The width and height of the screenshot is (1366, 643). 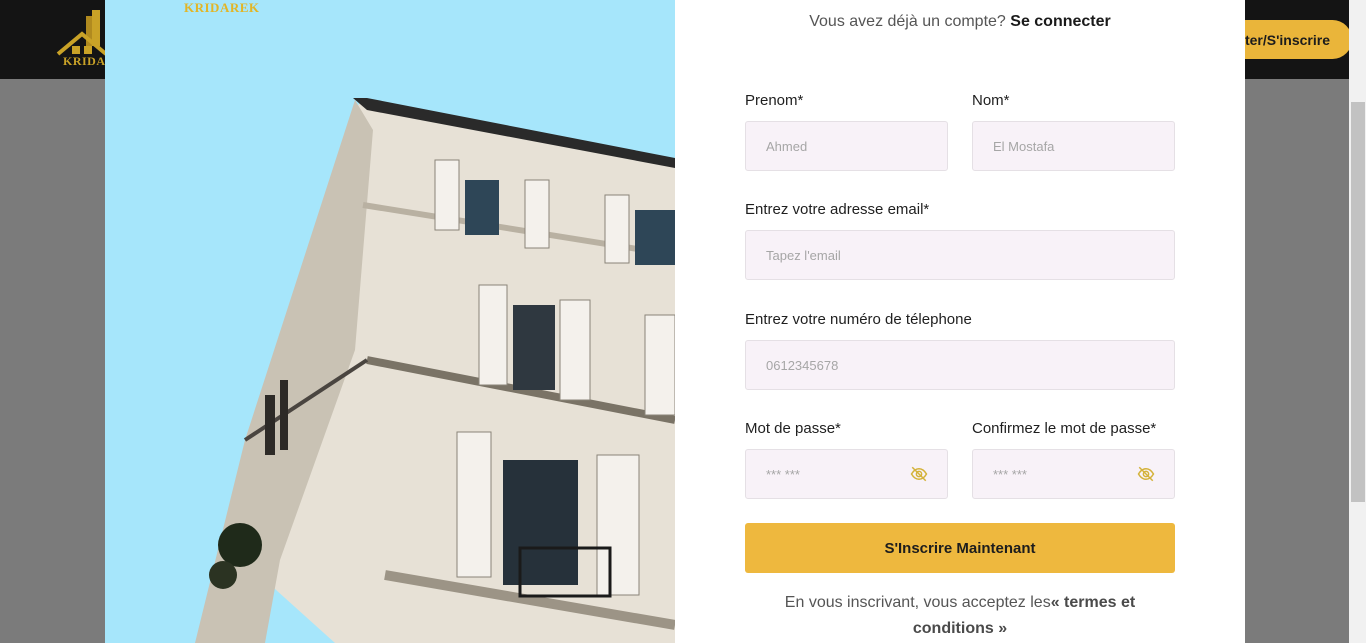 What do you see at coordinates (960, 255) in the screenshot?
I see `email-input` at bounding box center [960, 255].